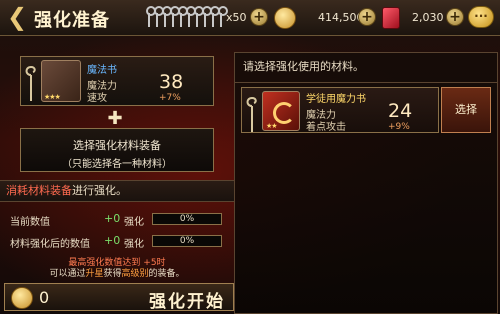 The width and height of the screenshot is (500, 314). Describe the element at coordinates (30, 222) in the screenshot. I see `current-value-label: 当前数值` at that location.